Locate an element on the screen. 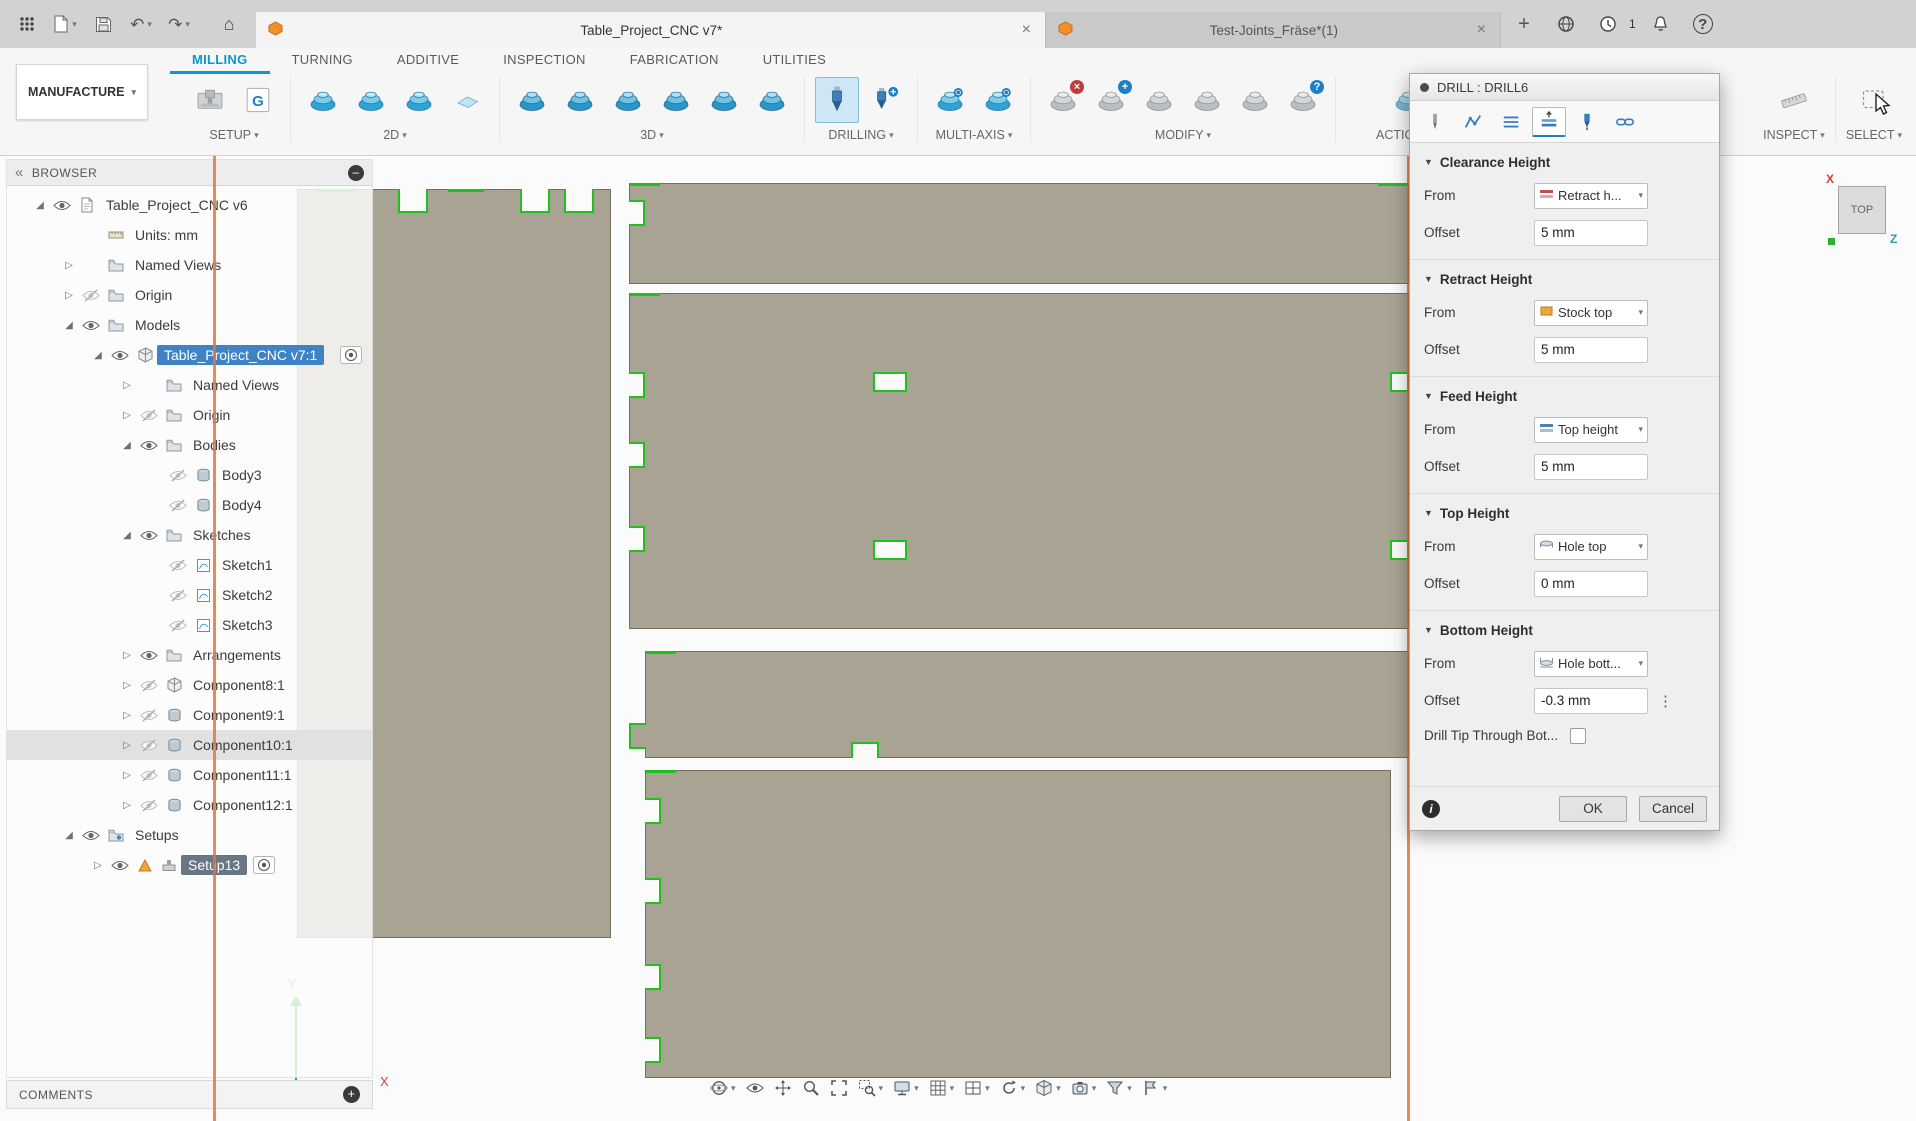 The height and width of the screenshot is (1121, 1916). tree-row: ▷ Component11:1 is located at coordinates (189, 775).